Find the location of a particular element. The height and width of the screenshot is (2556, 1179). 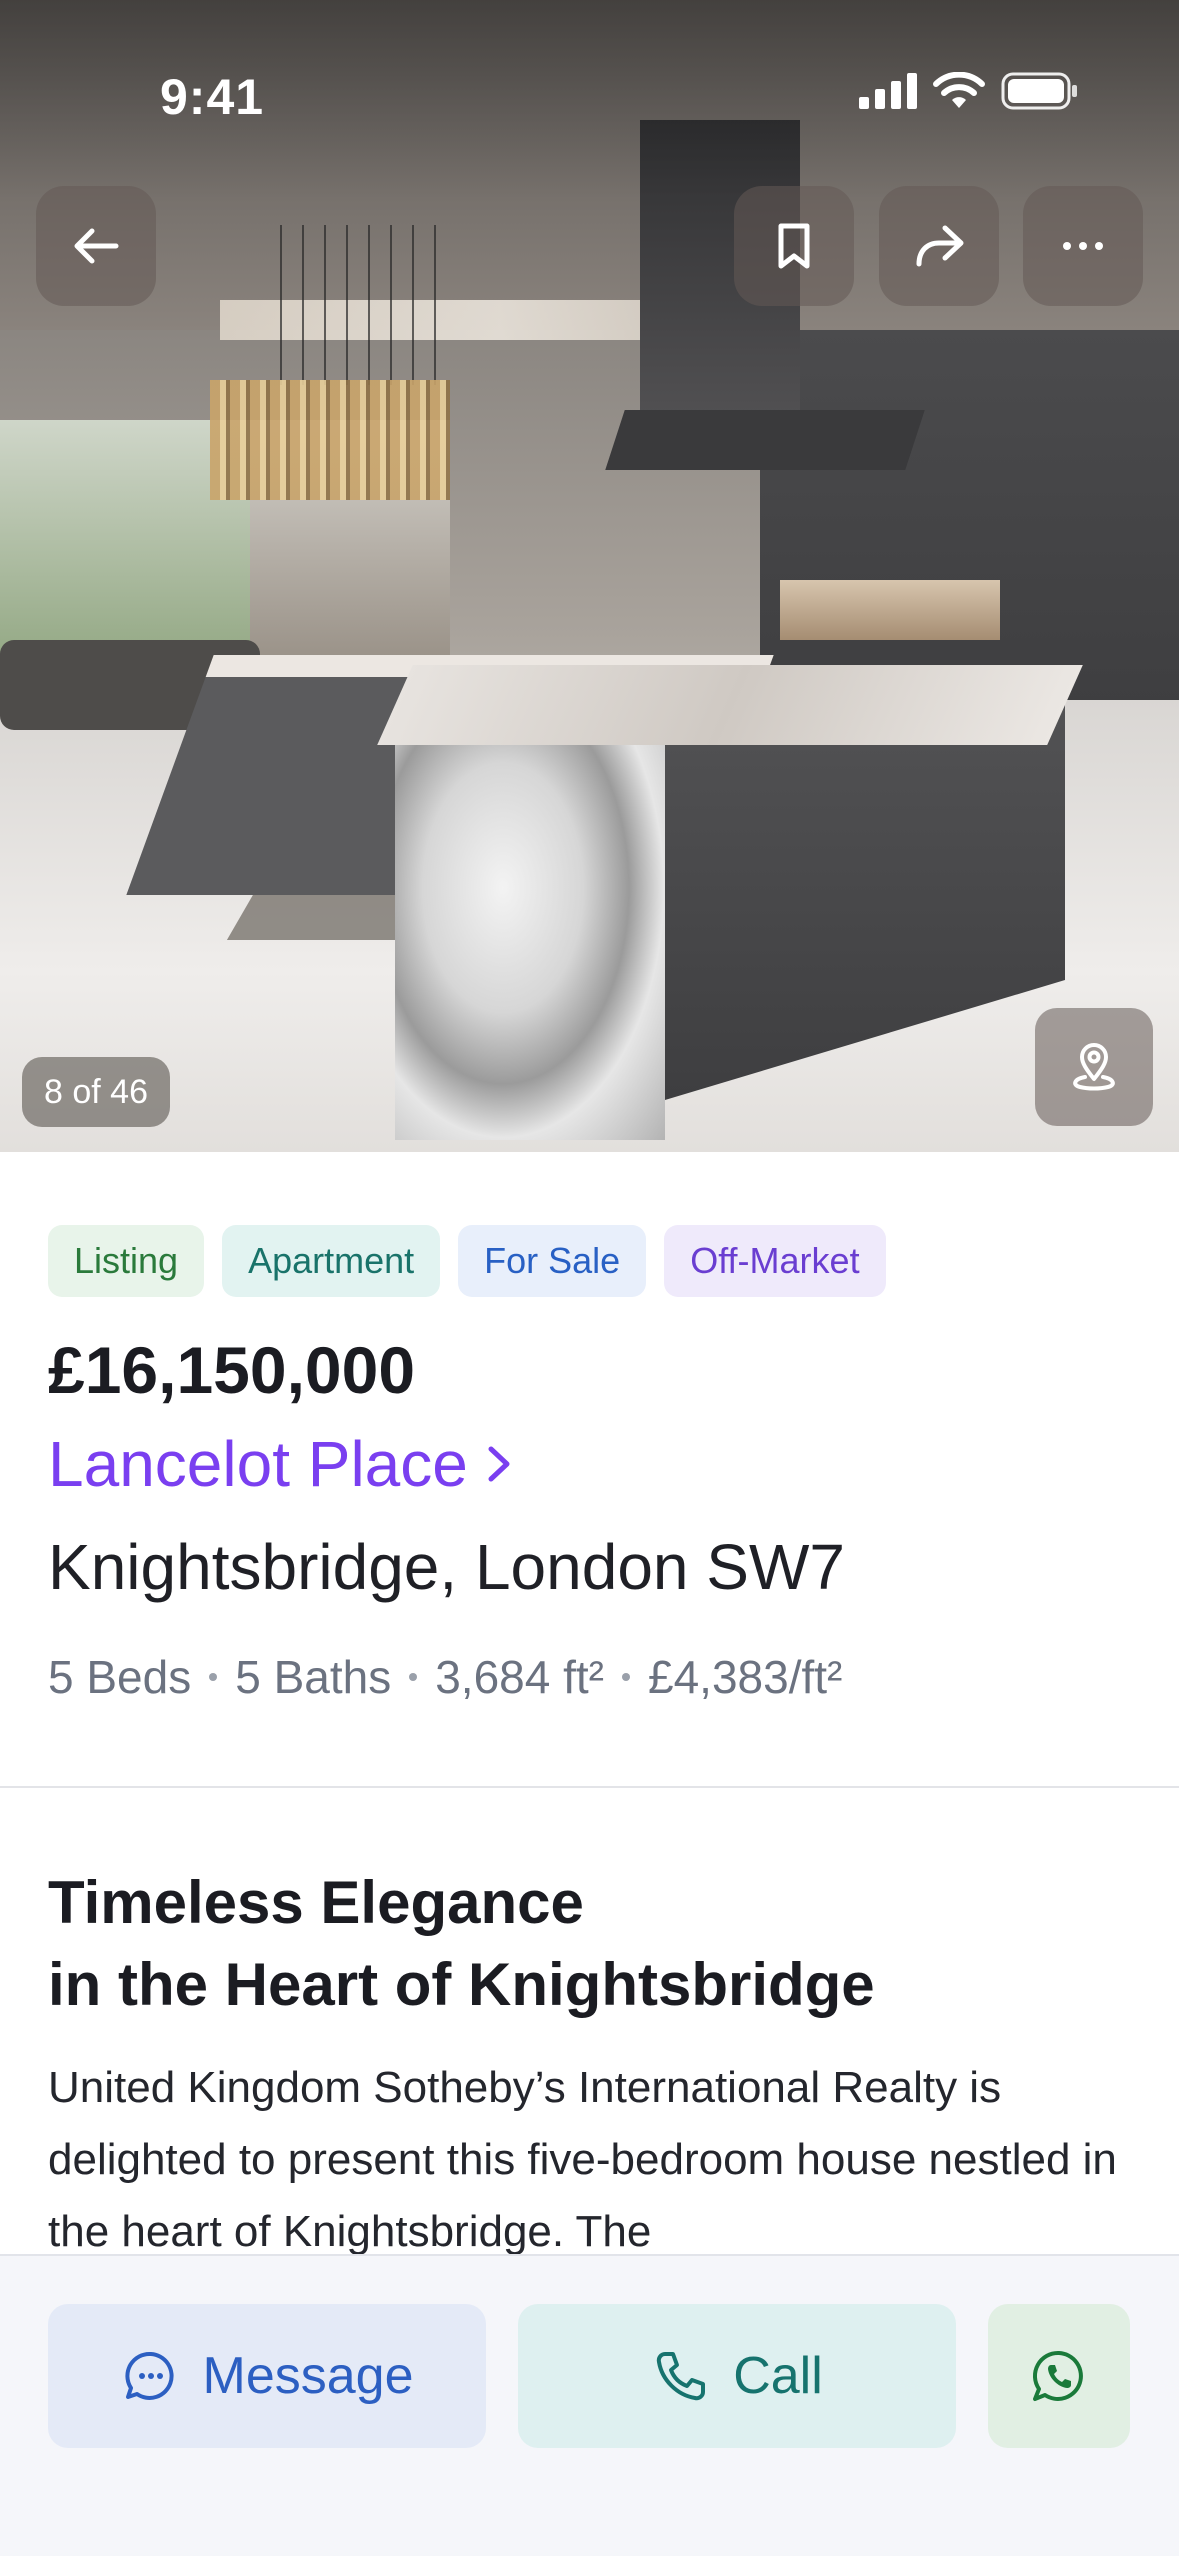

more-button is located at coordinates (1083, 246).